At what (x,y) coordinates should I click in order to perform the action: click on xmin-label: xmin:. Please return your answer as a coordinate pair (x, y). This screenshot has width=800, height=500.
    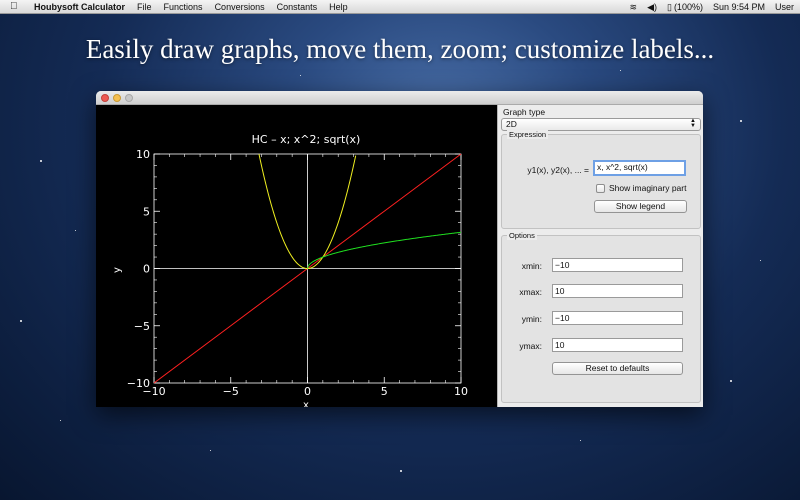
    Looking at the image, I should click on (531, 266).